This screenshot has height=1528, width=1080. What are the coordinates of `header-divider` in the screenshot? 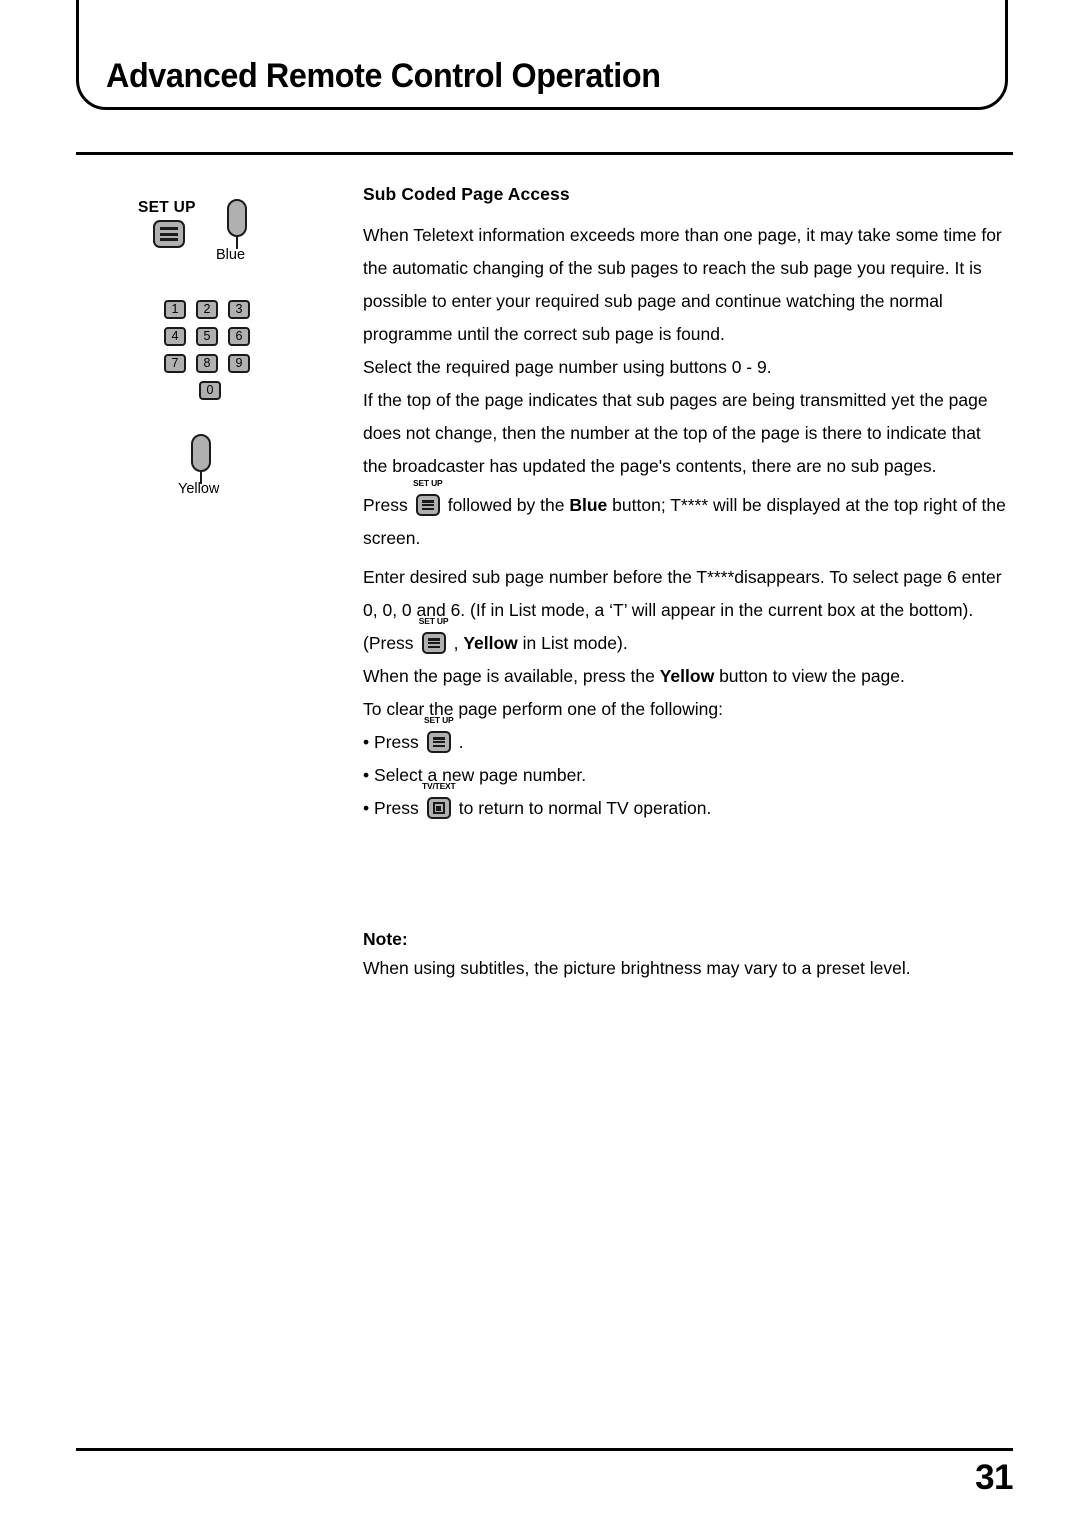 It's located at (544, 153).